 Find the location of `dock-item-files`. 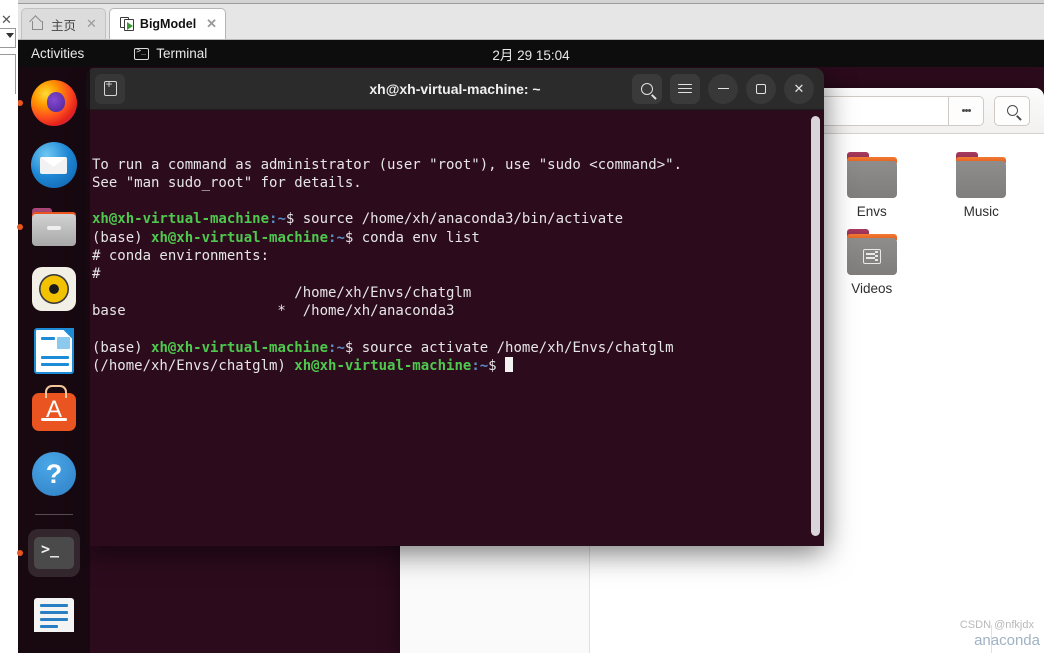

dock-item-files is located at coordinates (54, 227).